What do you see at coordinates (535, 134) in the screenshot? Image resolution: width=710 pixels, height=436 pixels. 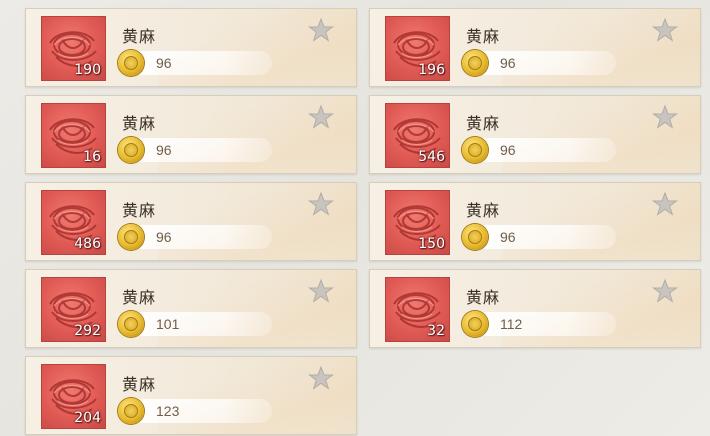 I see `item-listing-card: 546 黄麻 96` at bounding box center [535, 134].